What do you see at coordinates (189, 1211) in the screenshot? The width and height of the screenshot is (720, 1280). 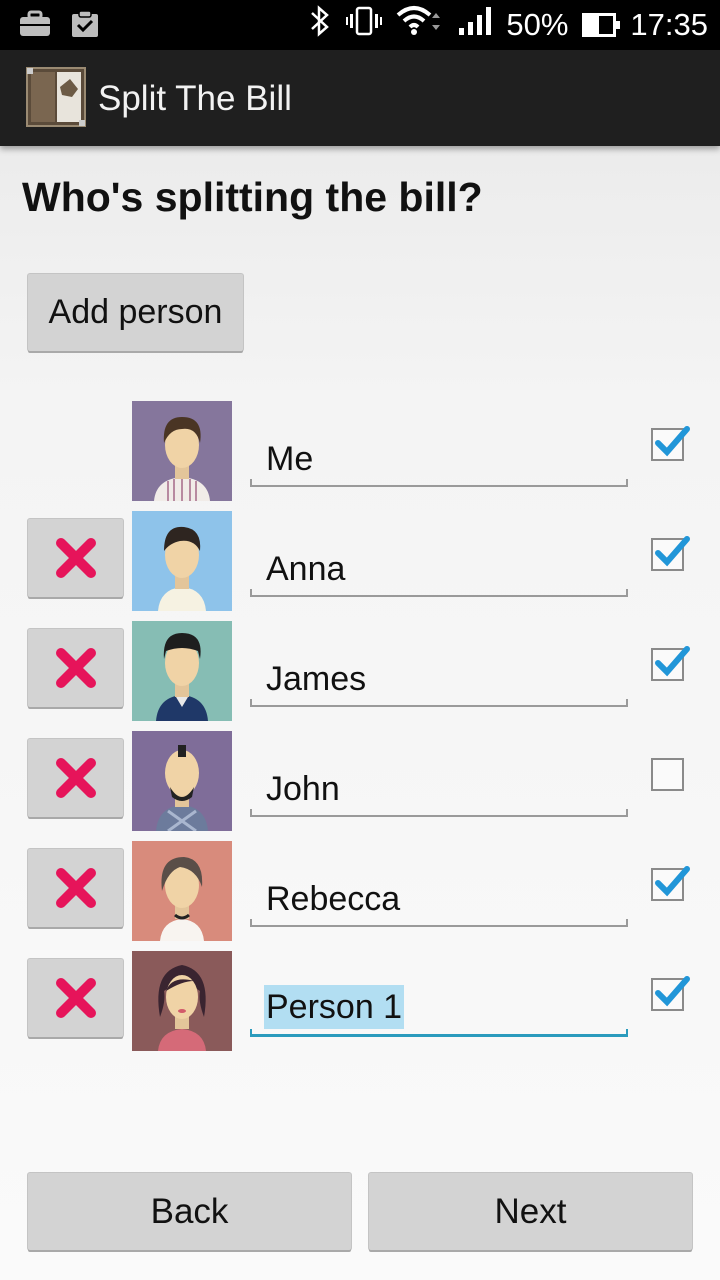 I see `back-button: Back` at bounding box center [189, 1211].